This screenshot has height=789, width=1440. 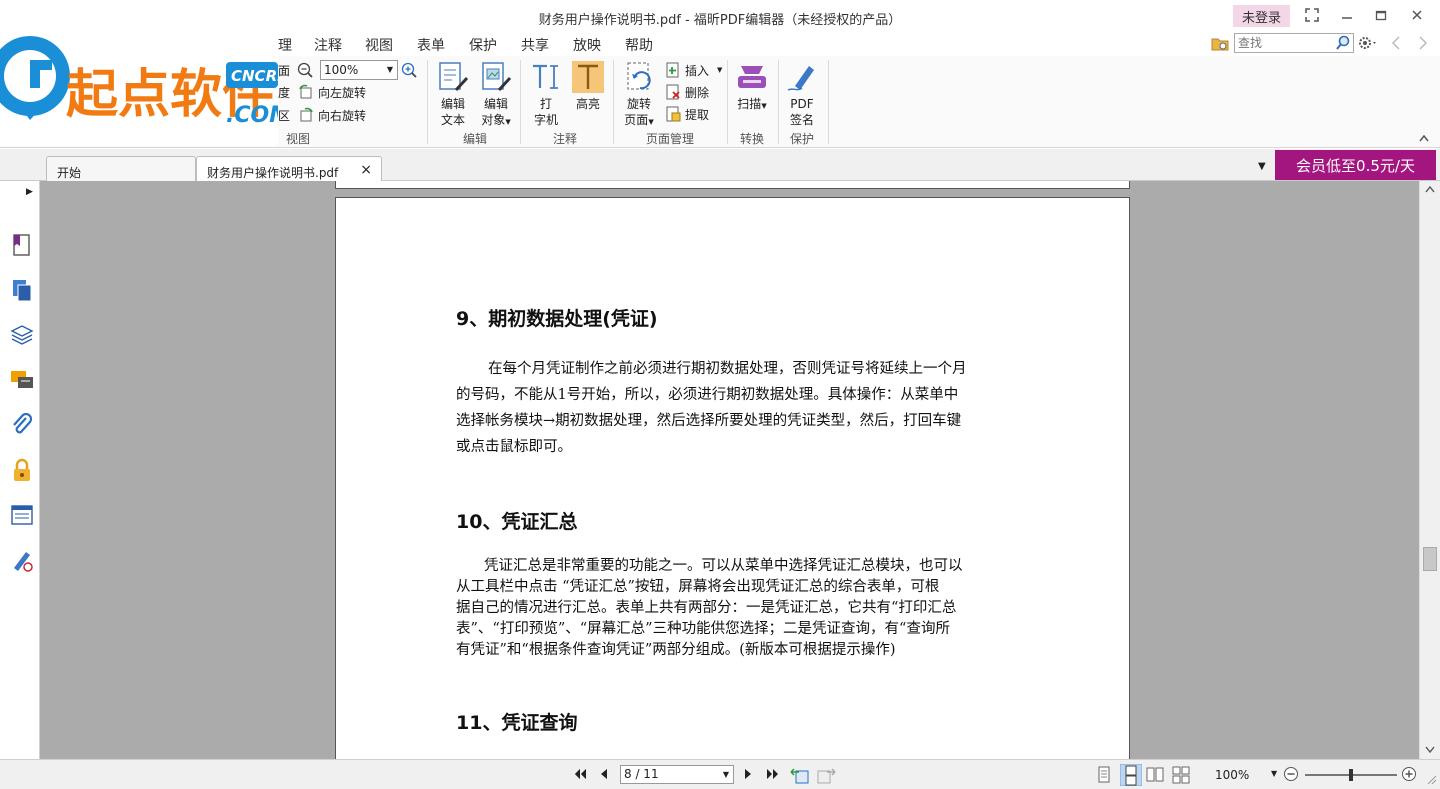 I want to click on attachment-icon, so click(x=22, y=425).